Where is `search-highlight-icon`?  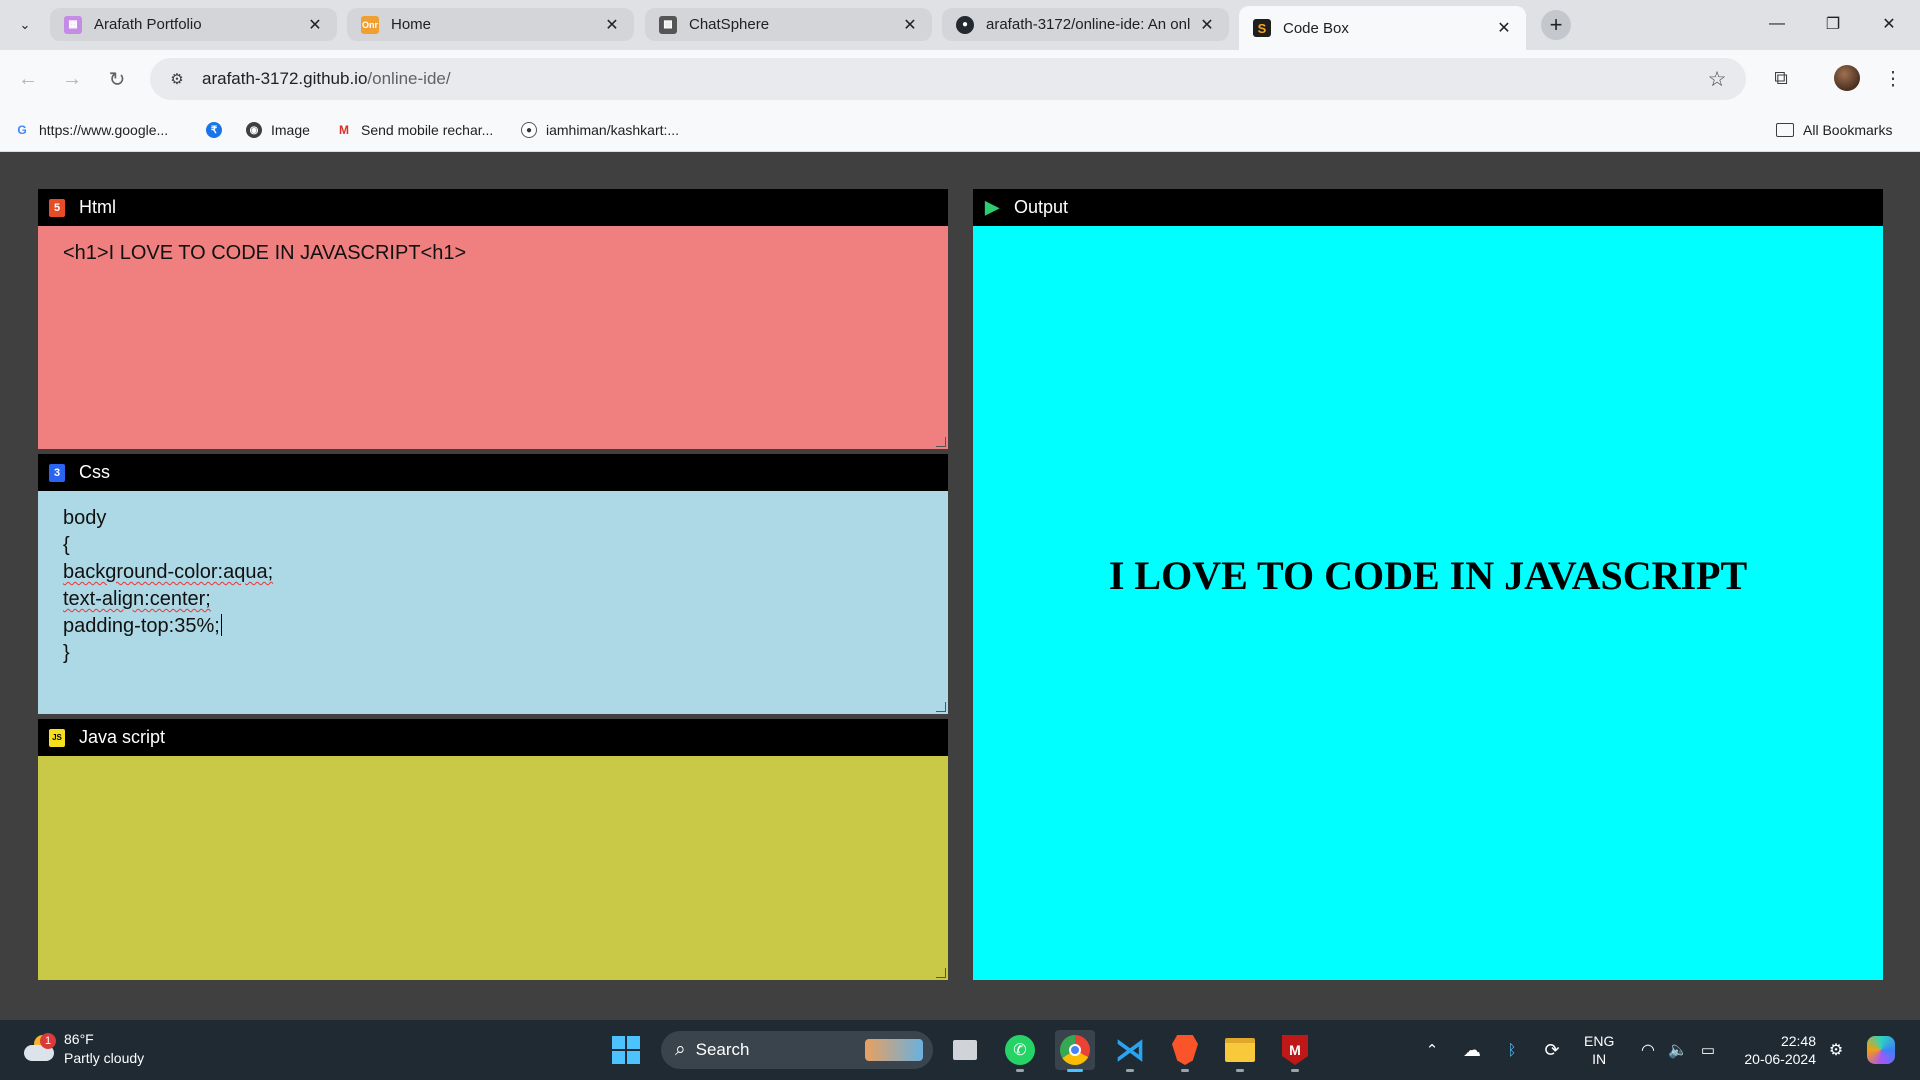
search-highlight-icon is located at coordinates (894, 1050).